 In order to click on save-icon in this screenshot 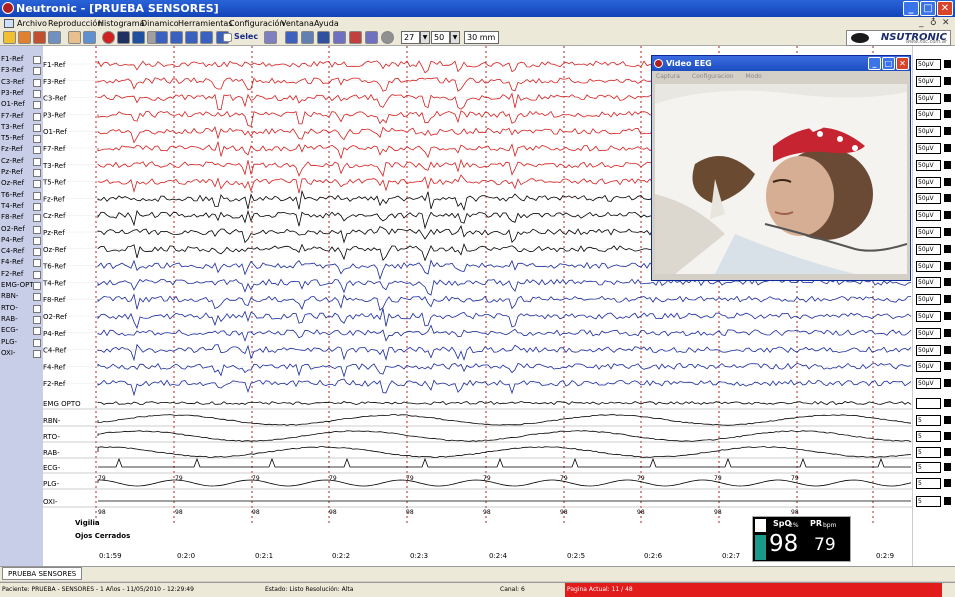, I will do `click(39, 37)`.